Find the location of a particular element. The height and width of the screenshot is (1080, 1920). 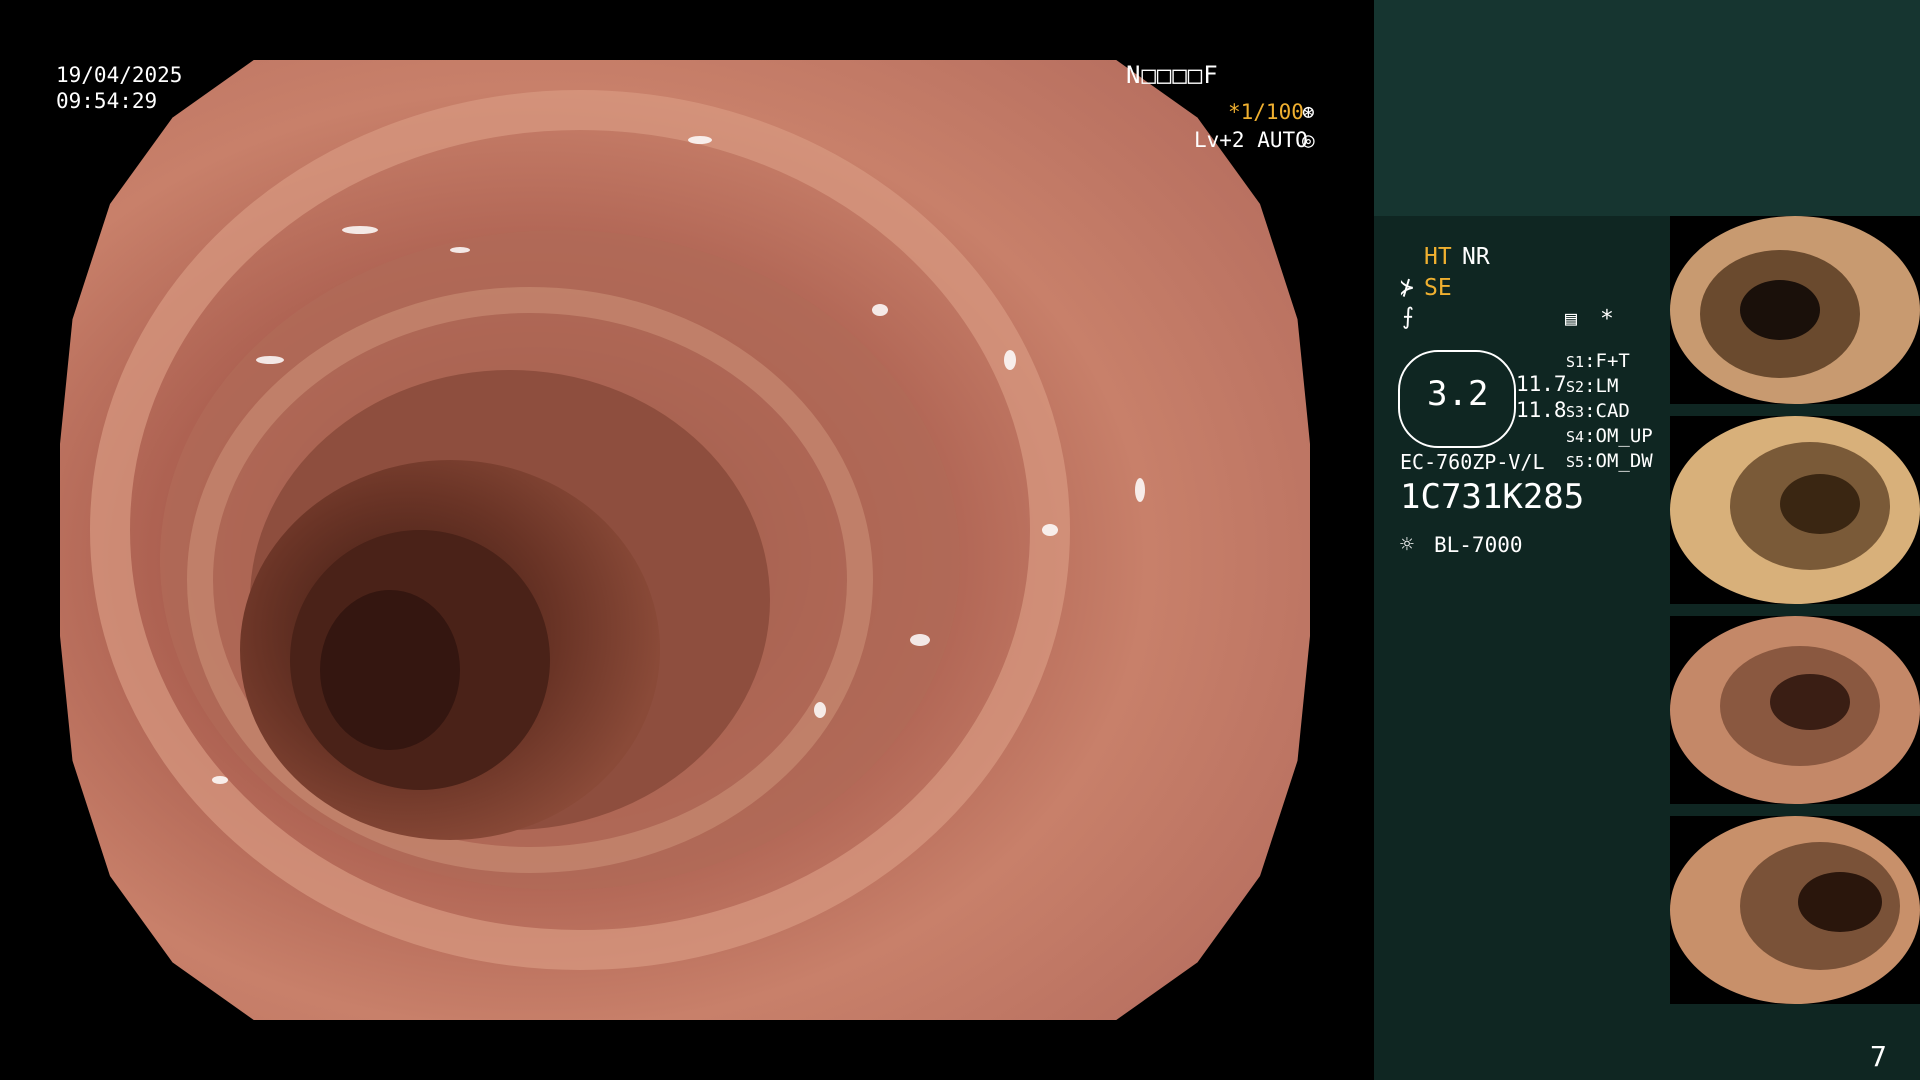

light-source-label: BL-7000 is located at coordinates (1478, 545).